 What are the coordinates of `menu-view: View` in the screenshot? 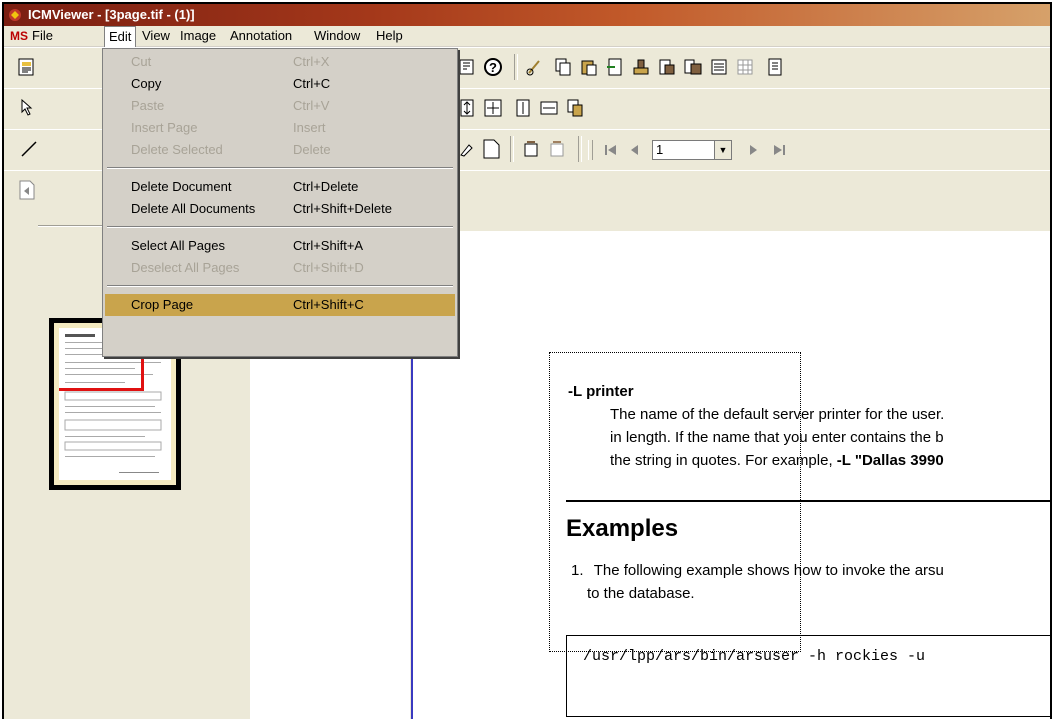 It's located at (156, 36).